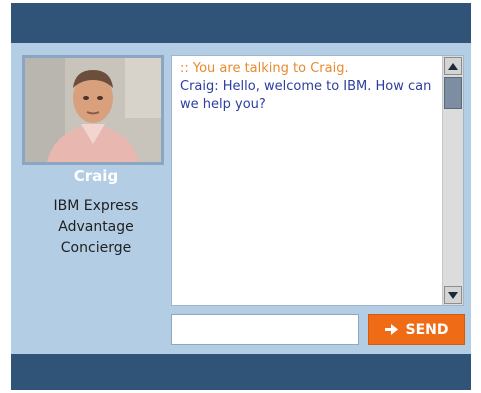  What do you see at coordinates (264, 68) in the screenshot?
I see `system-message: :: You are talking to Craig.` at bounding box center [264, 68].